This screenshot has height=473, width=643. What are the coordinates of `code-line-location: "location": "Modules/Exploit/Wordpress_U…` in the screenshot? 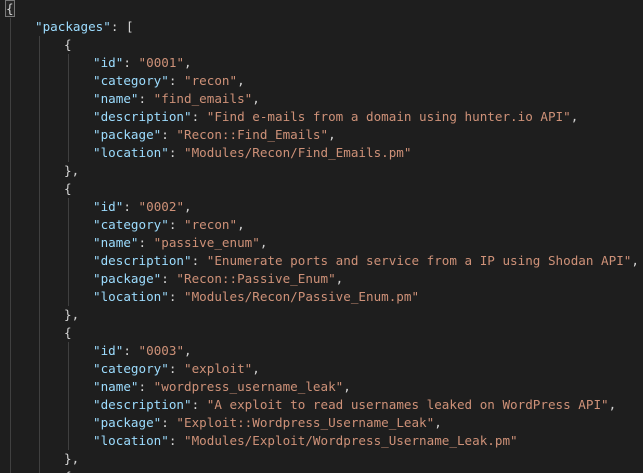 It's located at (305, 441).